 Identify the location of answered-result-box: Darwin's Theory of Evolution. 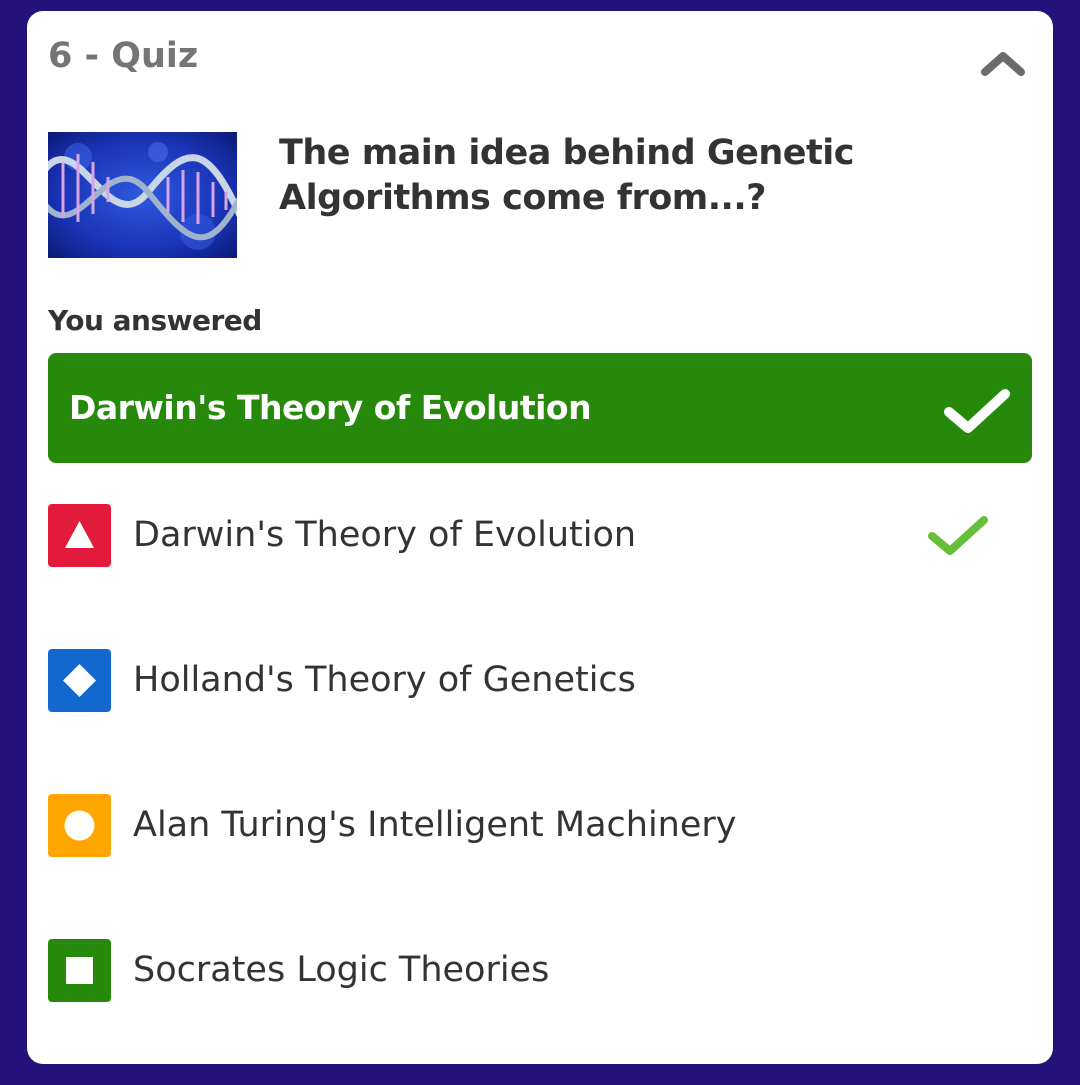
(540, 408).